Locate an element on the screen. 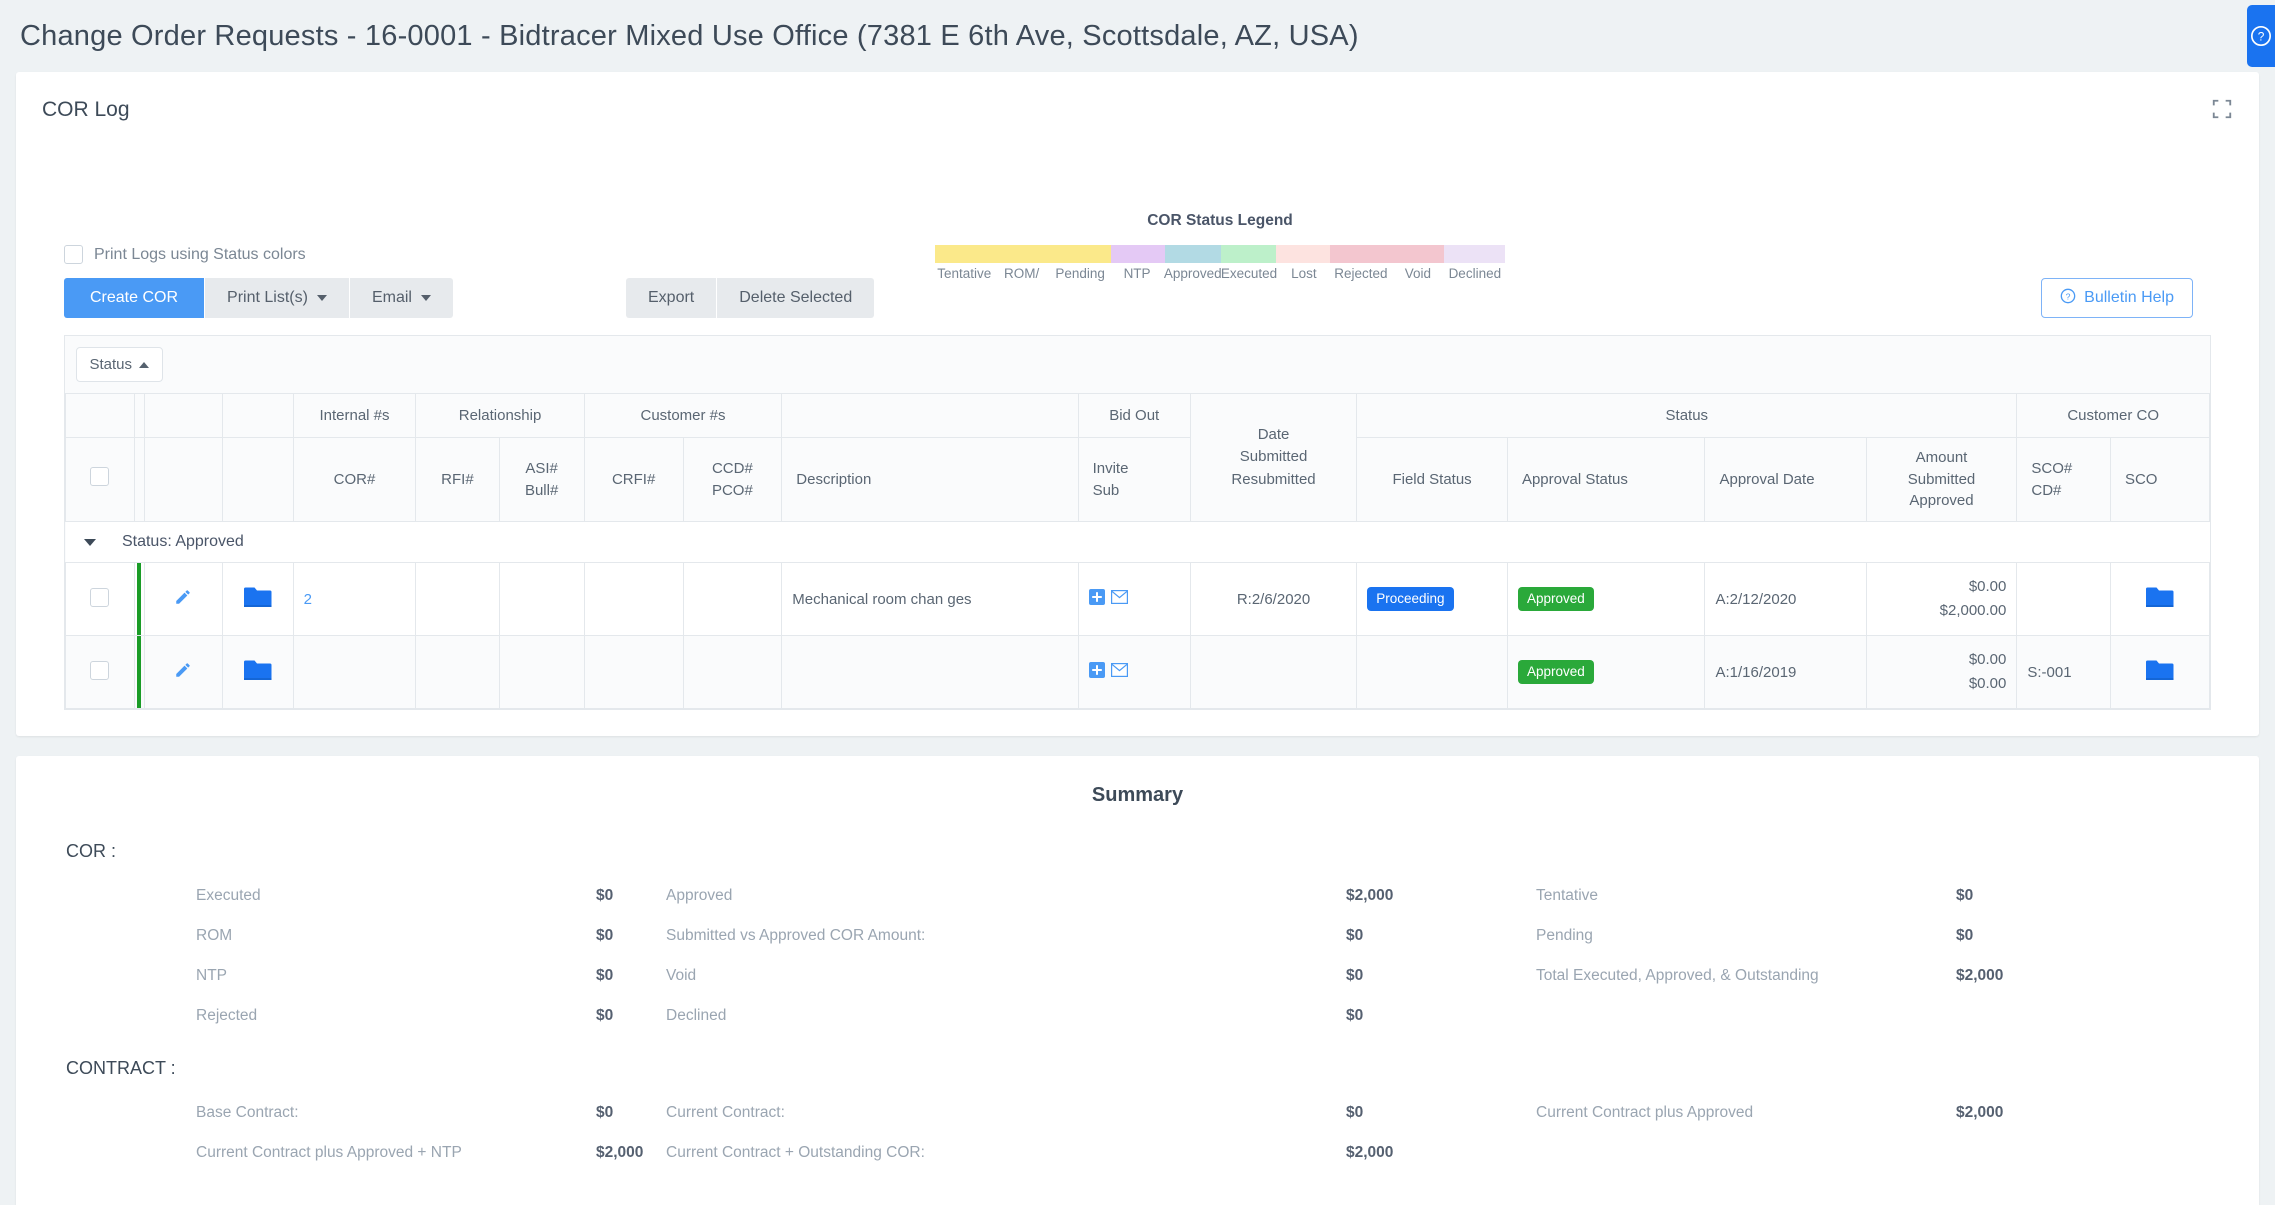  header-blank-description is located at coordinates (930, 415).